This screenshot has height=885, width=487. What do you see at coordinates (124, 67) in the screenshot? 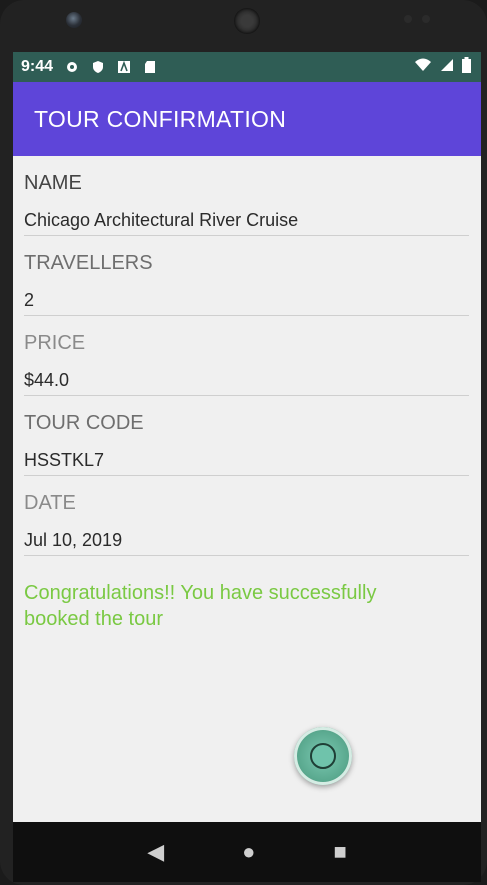
I see `a-icon` at bounding box center [124, 67].